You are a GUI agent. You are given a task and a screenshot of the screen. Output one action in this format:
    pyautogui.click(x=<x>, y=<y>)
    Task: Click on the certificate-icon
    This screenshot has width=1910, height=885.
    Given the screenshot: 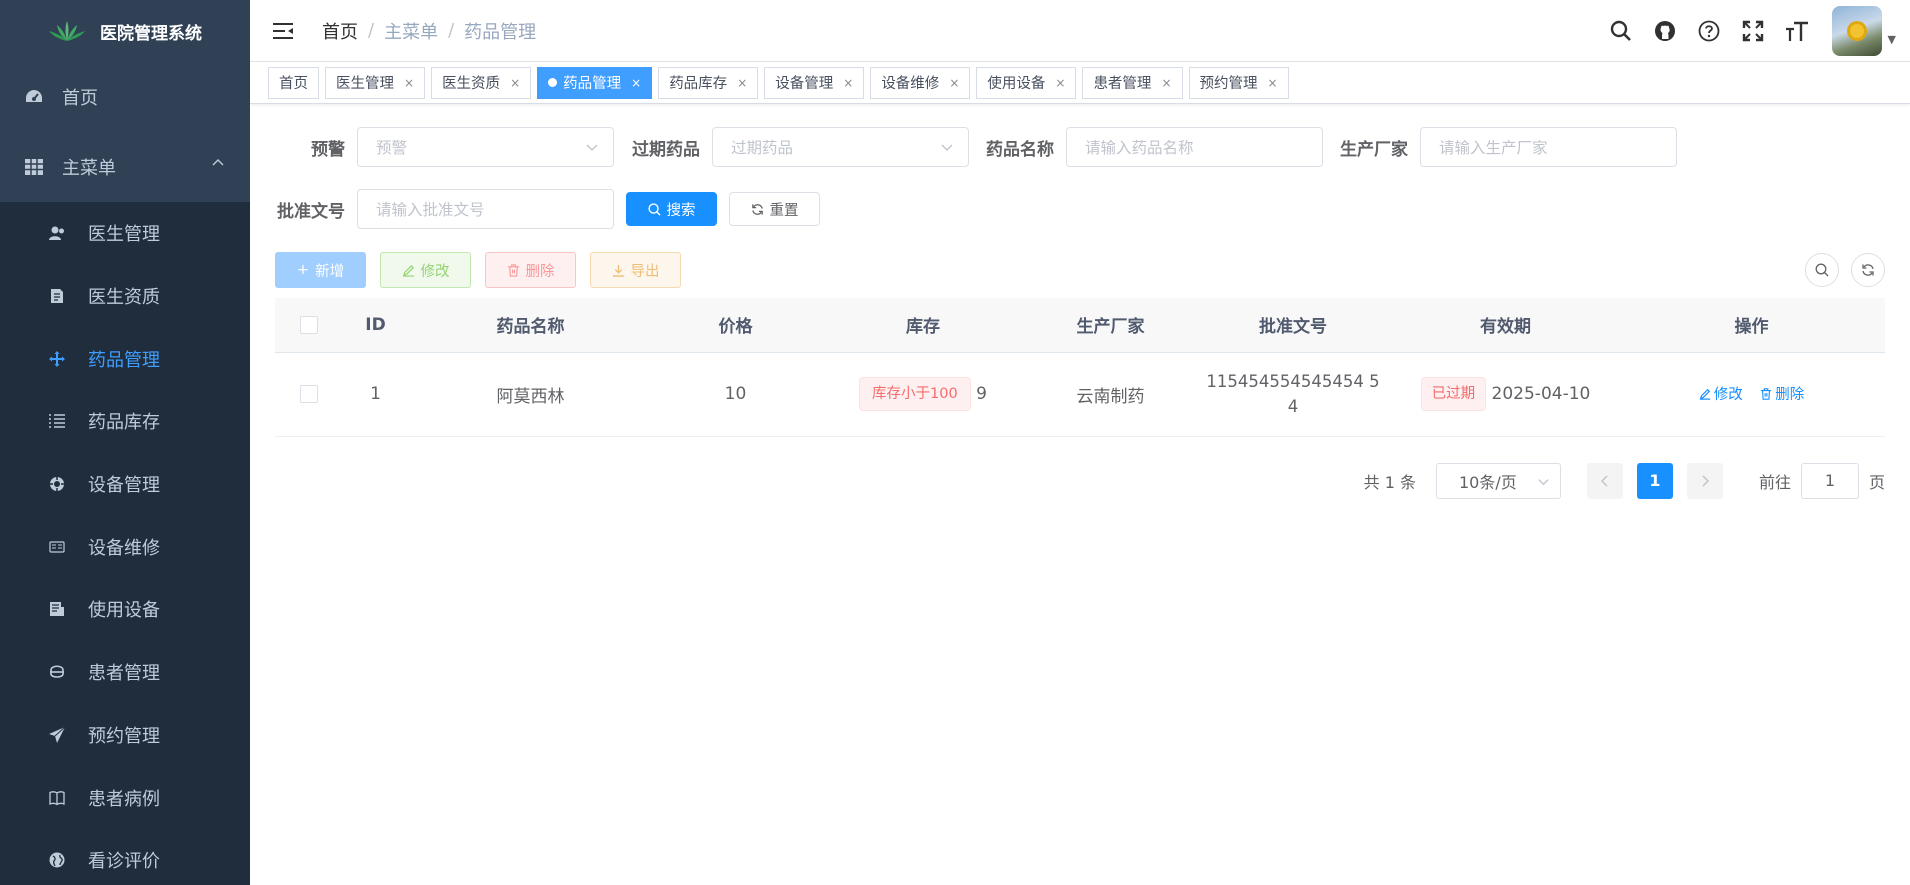 What is the action you would take?
    pyautogui.click(x=57, y=296)
    